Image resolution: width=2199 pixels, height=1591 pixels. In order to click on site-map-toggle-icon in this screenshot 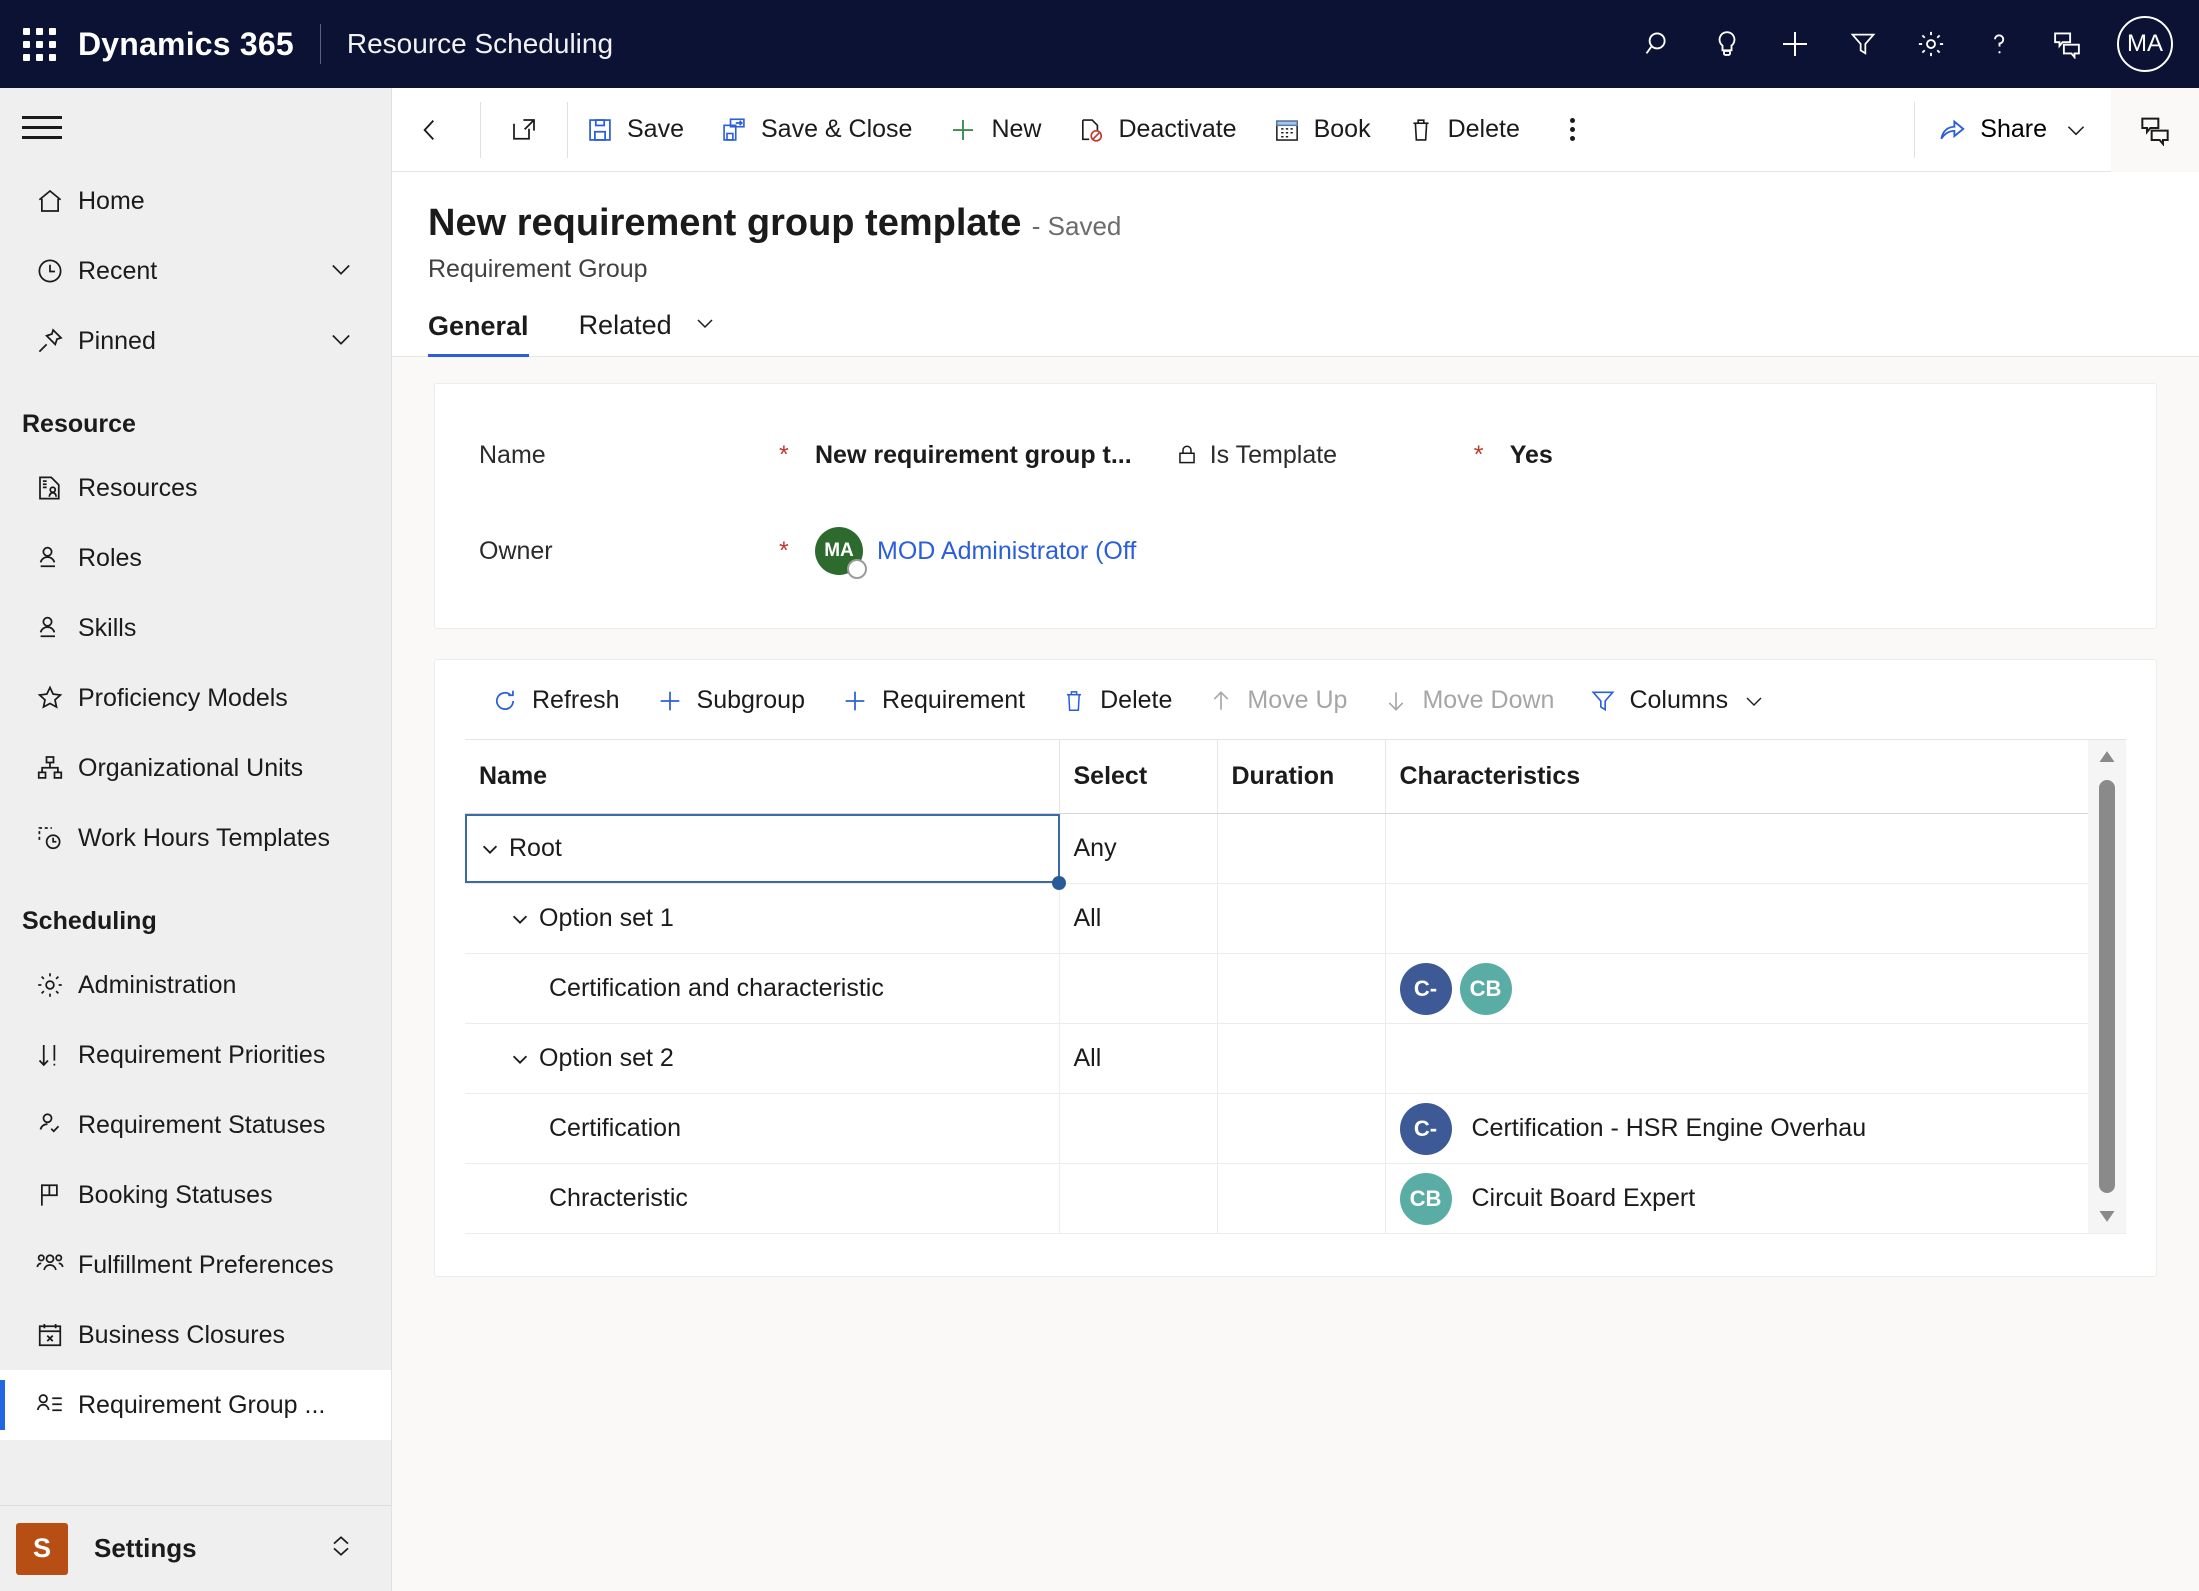, I will do `click(195, 127)`.